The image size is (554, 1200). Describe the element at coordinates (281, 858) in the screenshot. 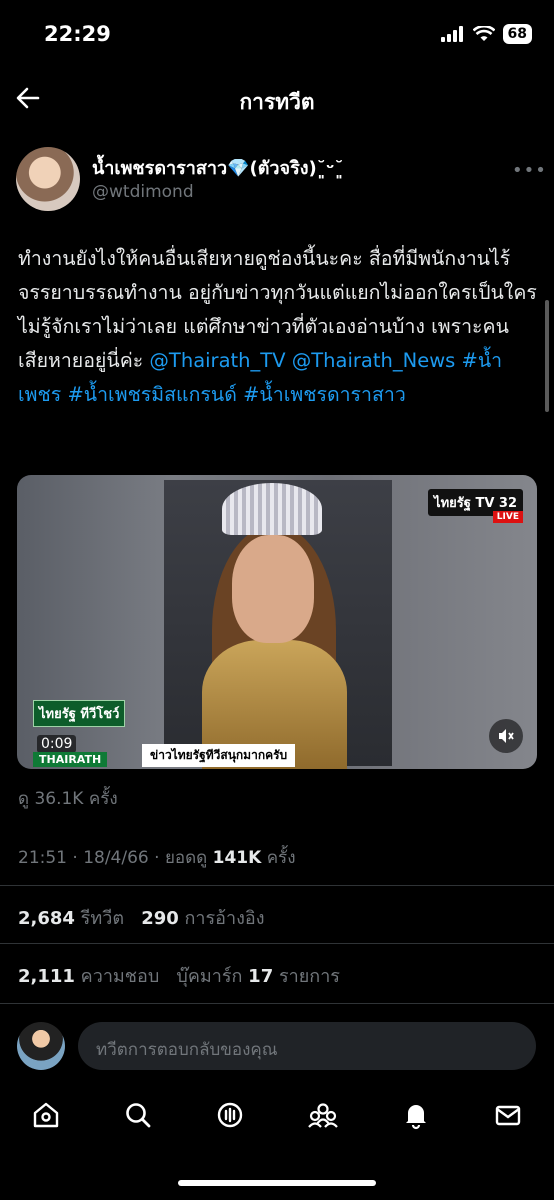

I see `view-count-suffix: ครั้ง` at that location.